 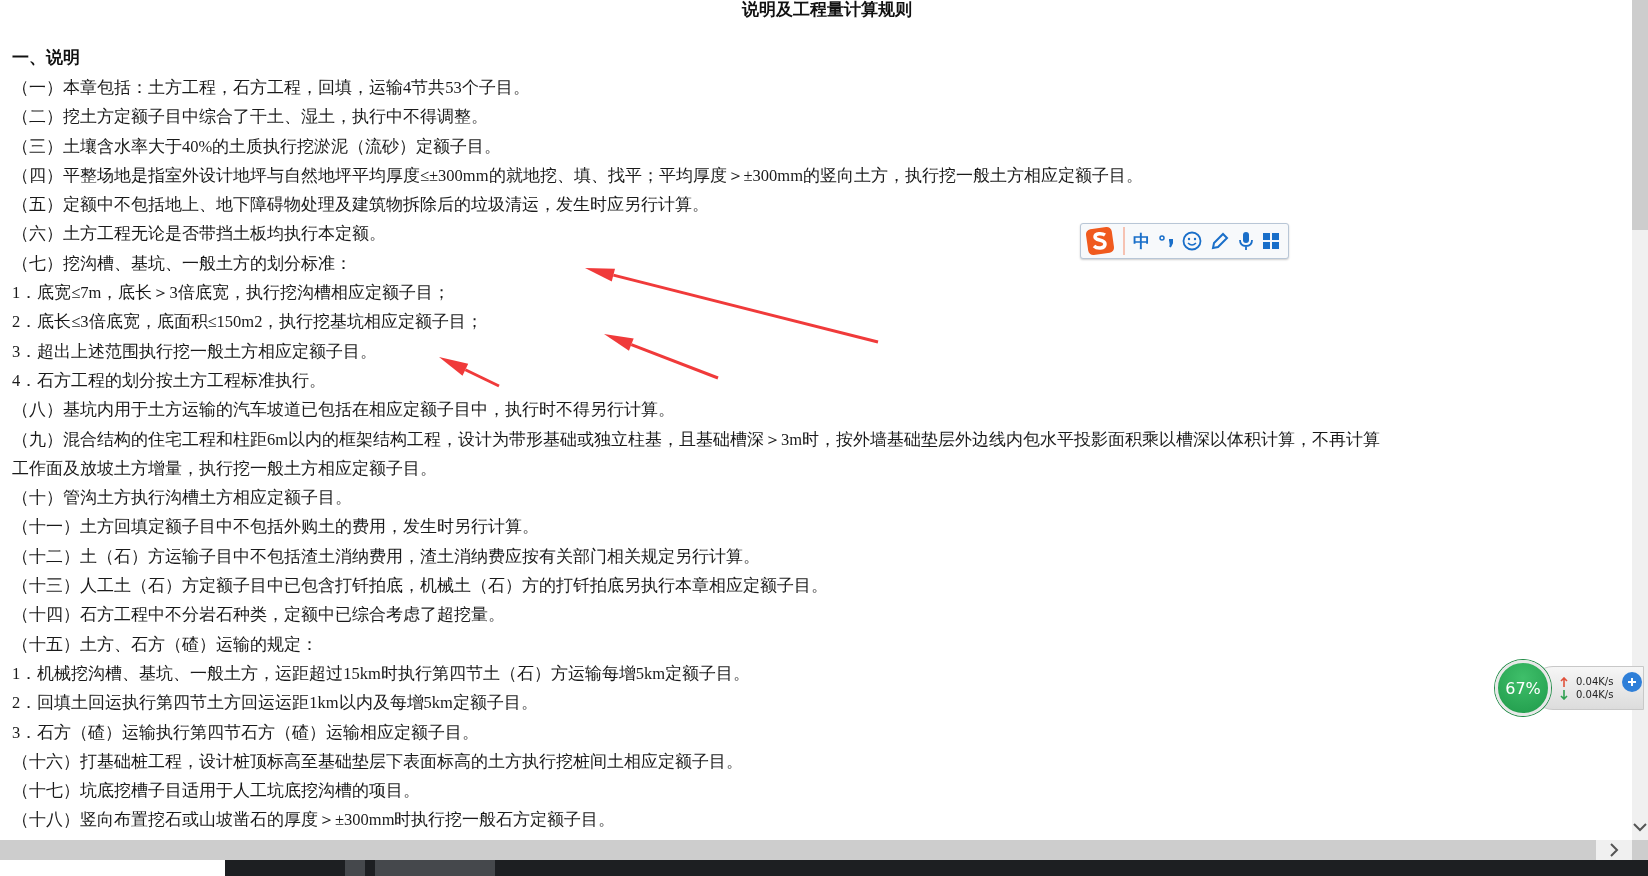 I want to click on paragraph: （十六）打基础桩工程，设计桩顶标高至基础垫层下表面标高的土方执行挖桩间土相应定额子目。, so click(x=377, y=761).